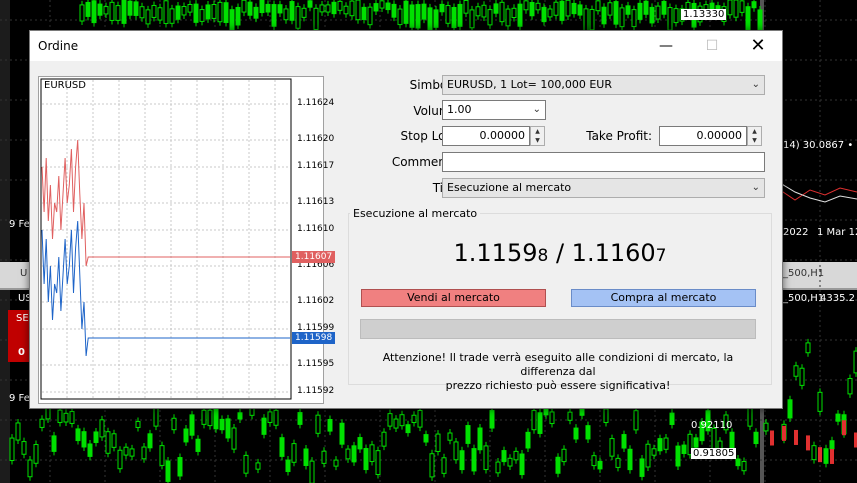 This screenshot has width=857, height=483. I want to click on comment-field, so click(603, 162).